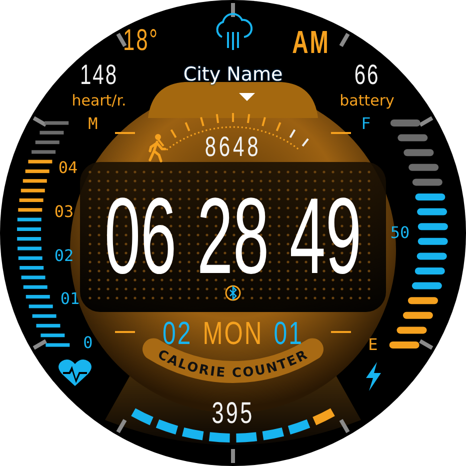 The width and height of the screenshot is (466, 466). What do you see at coordinates (367, 101) in the screenshot?
I see `battery-label: battery` at bounding box center [367, 101].